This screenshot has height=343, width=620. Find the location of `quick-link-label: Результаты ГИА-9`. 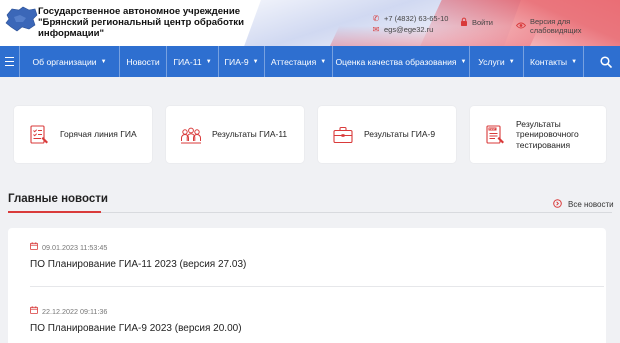

quick-link-label: Результаты ГИА-9 is located at coordinates (400, 134).